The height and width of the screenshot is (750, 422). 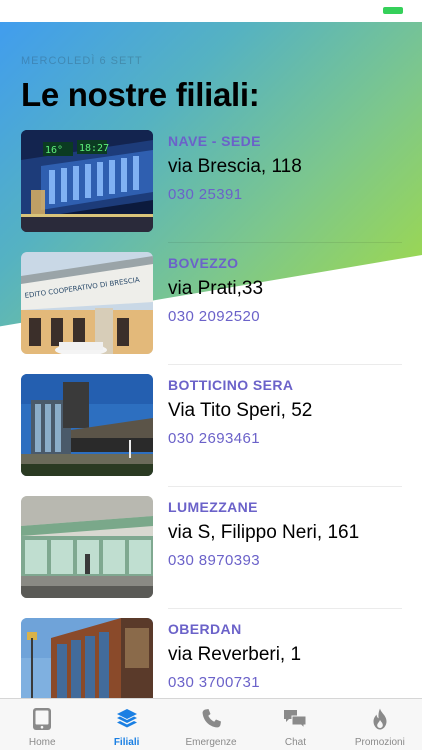 I want to click on tab-chat: Chat, so click(x=295, y=724).